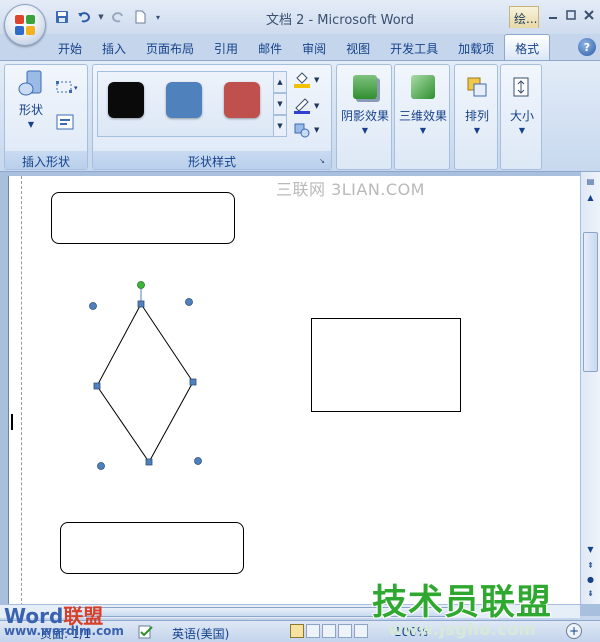  I want to click on group-size: 大小 ▼, so click(521, 117).